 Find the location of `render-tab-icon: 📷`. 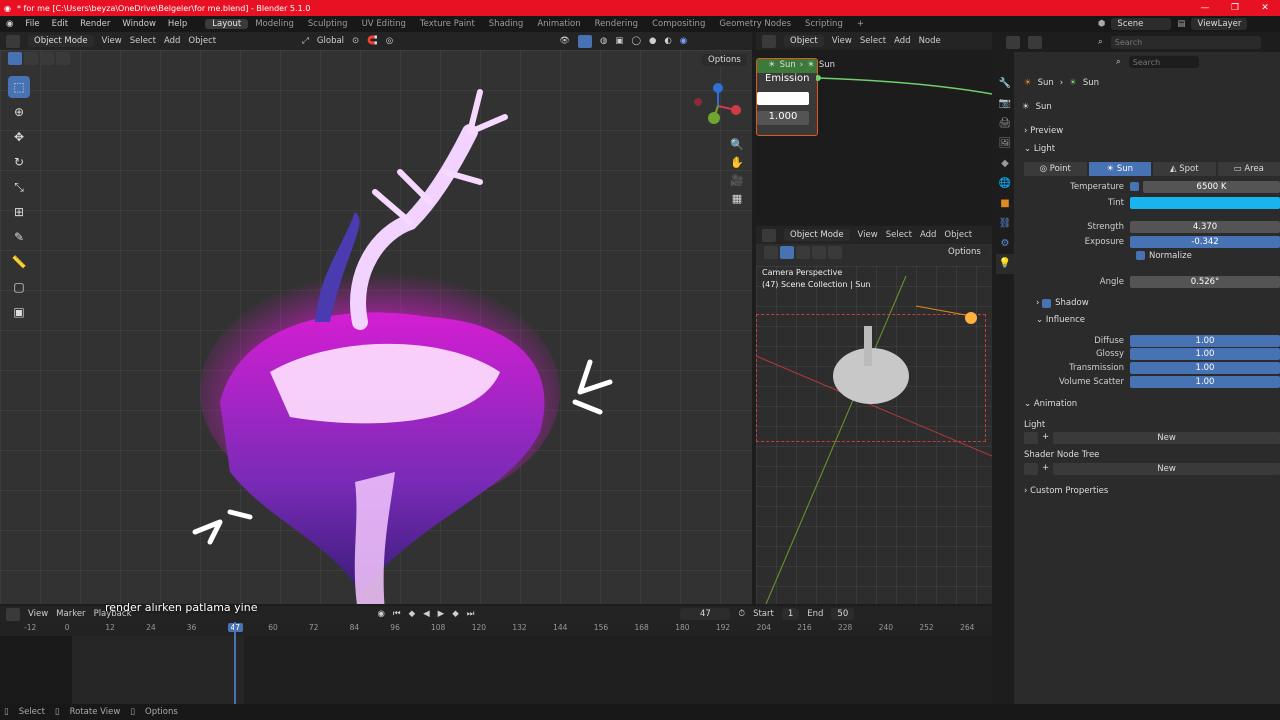

render-tab-icon: 📷 is located at coordinates (1005, 104).